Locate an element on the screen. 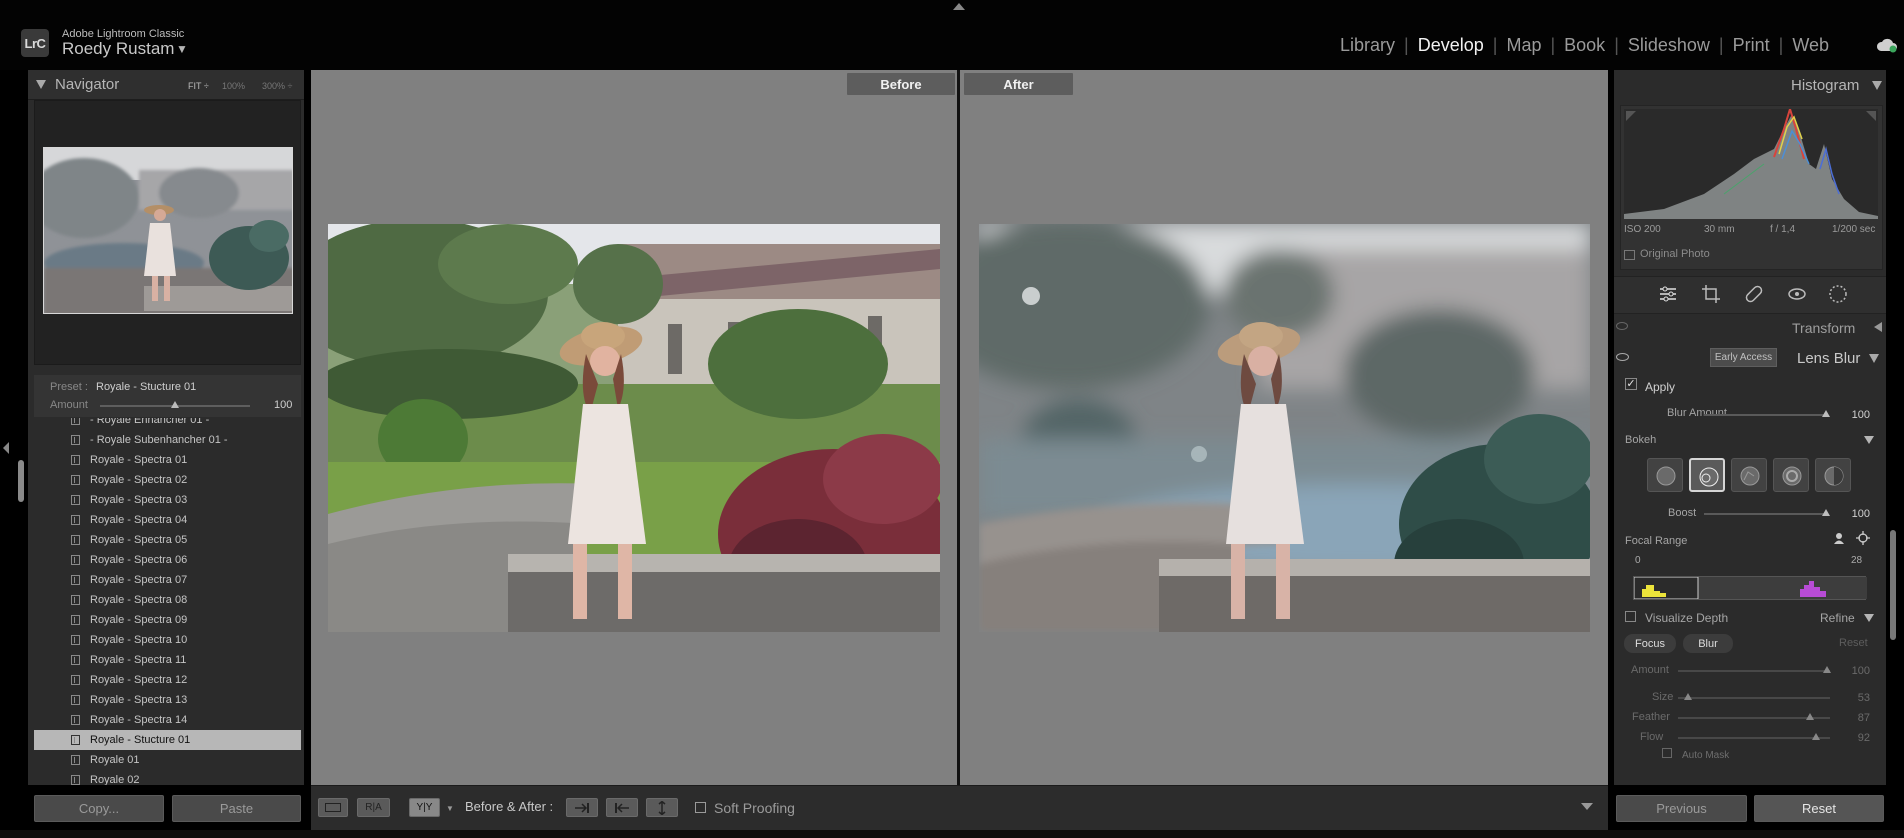 This screenshot has height=838, width=1904. edit-sliders-icon is located at coordinates (1668, 294).